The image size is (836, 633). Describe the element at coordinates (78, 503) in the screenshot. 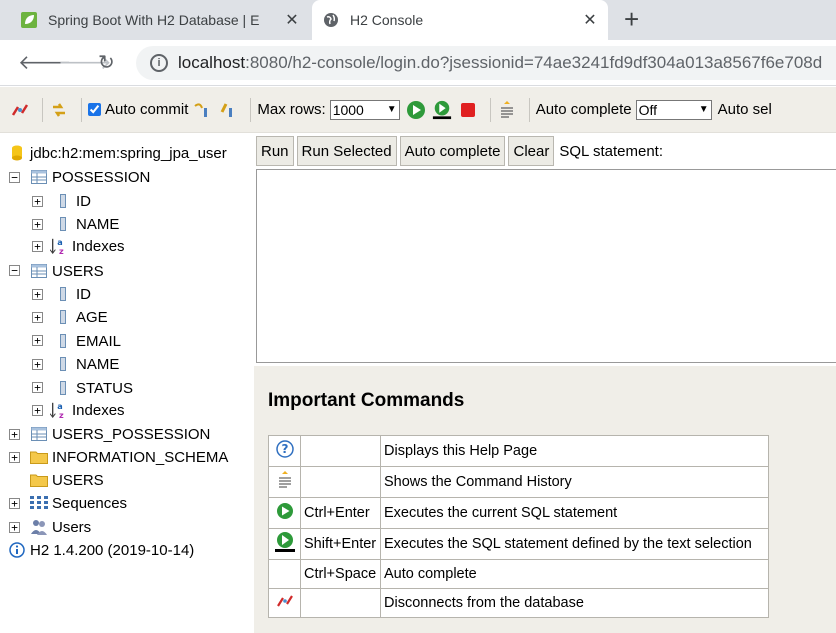

I see `sequences-node: Sequences` at that location.